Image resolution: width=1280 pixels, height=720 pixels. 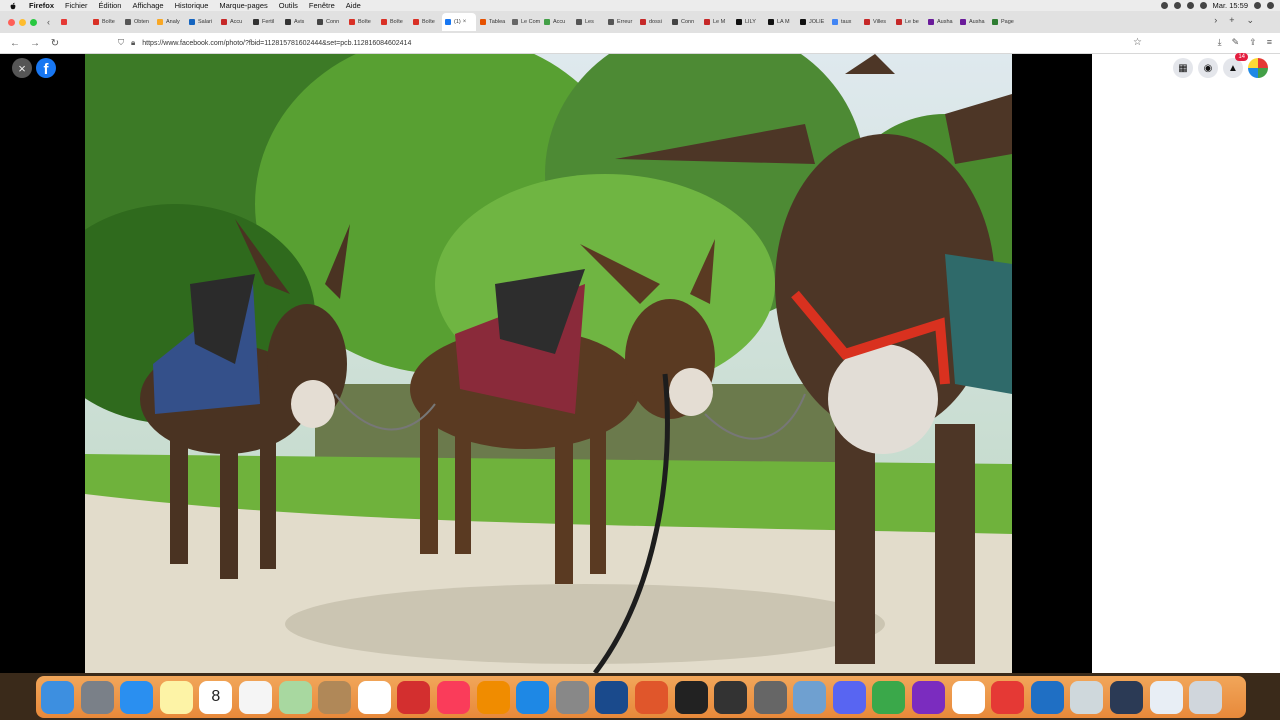 What do you see at coordinates (780, 22) in the screenshot?
I see `tab: LA M` at bounding box center [780, 22].